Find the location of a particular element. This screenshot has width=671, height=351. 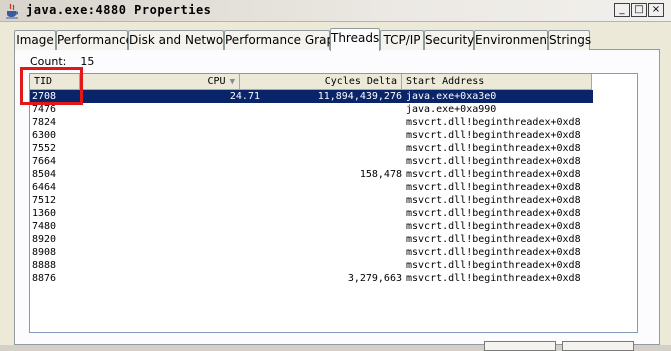

tab-environment: Environment is located at coordinates (513, 40).